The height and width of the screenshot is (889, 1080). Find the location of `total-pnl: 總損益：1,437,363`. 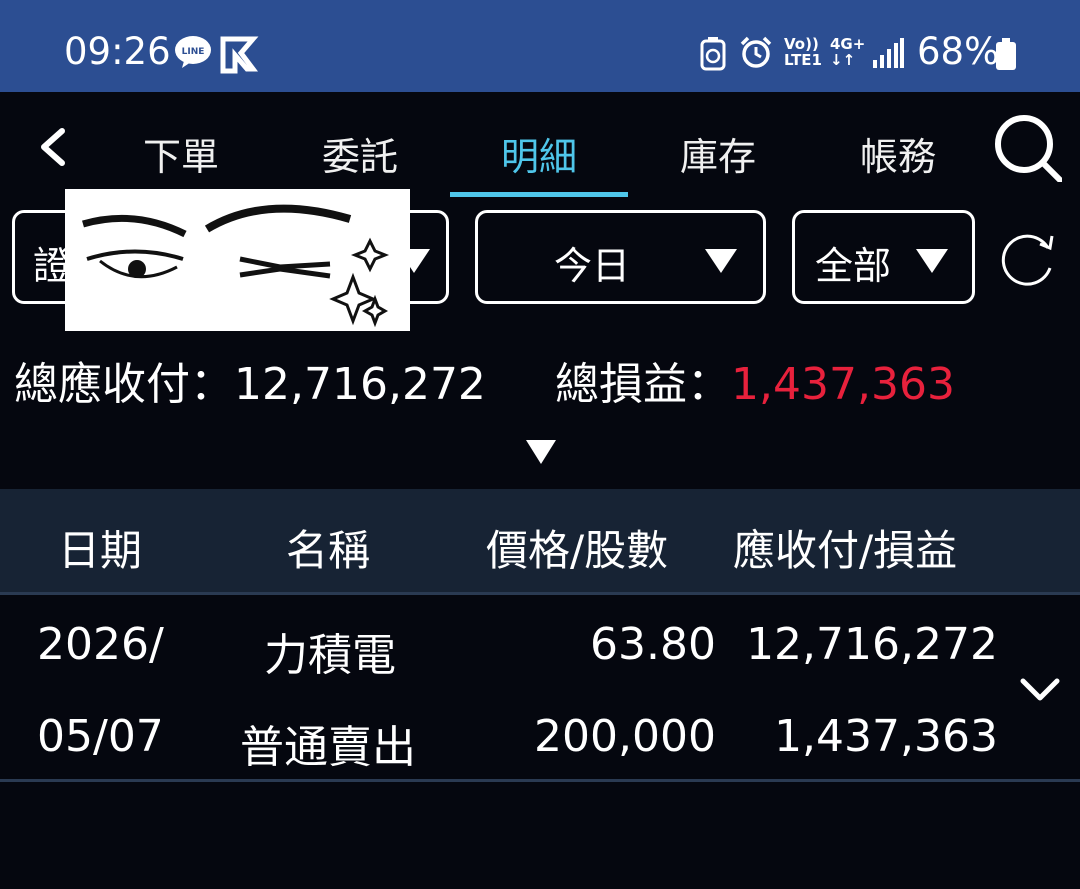

total-pnl: 總損益：1,437,363 is located at coordinates (755, 380).